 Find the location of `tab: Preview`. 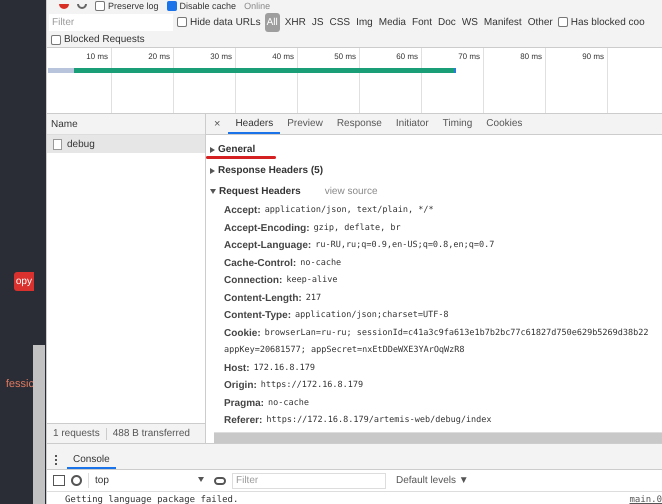

tab: Preview is located at coordinates (305, 124).